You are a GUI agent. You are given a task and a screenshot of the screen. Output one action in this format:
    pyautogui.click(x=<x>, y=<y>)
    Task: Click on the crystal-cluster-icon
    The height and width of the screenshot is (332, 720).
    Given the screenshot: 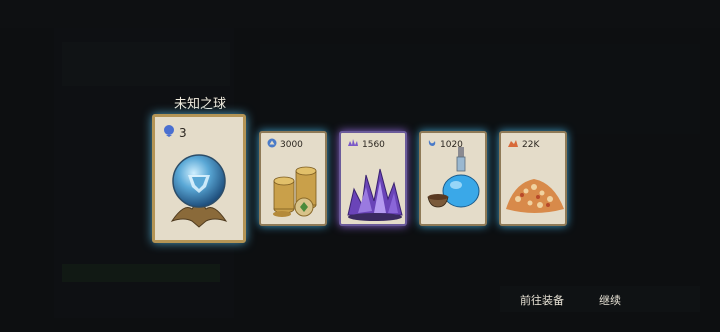 What is the action you would take?
    pyautogui.click(x=375, y=194)
    